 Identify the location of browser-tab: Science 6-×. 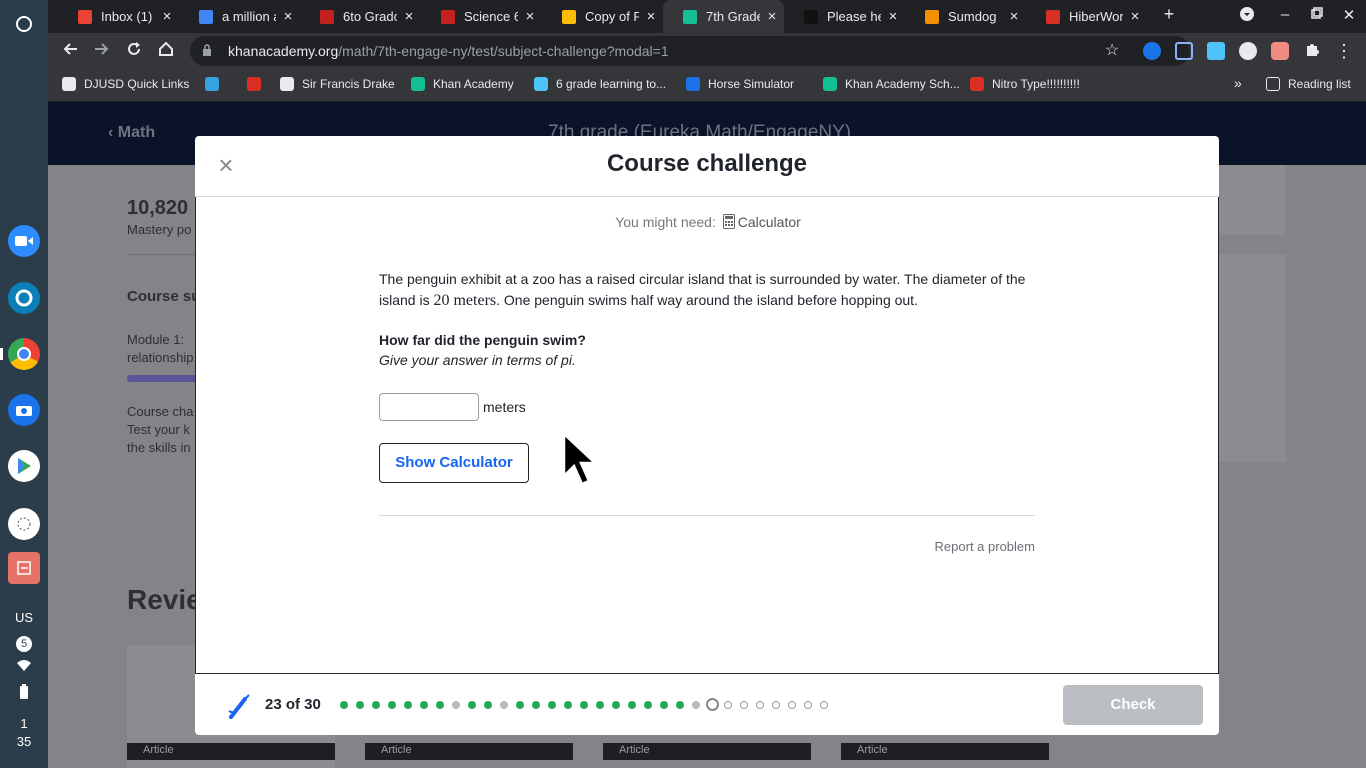
(481, 16).